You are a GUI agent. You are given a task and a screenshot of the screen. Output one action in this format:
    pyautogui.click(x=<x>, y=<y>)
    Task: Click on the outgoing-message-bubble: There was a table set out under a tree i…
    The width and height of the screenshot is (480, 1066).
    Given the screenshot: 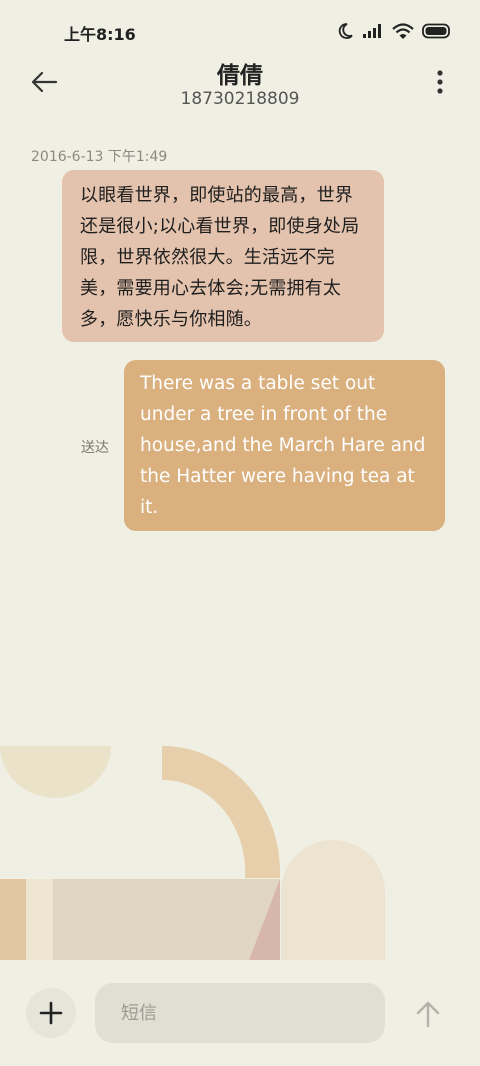 What is the action you would take?
    pyautogui.click(x=284, y=445)
    